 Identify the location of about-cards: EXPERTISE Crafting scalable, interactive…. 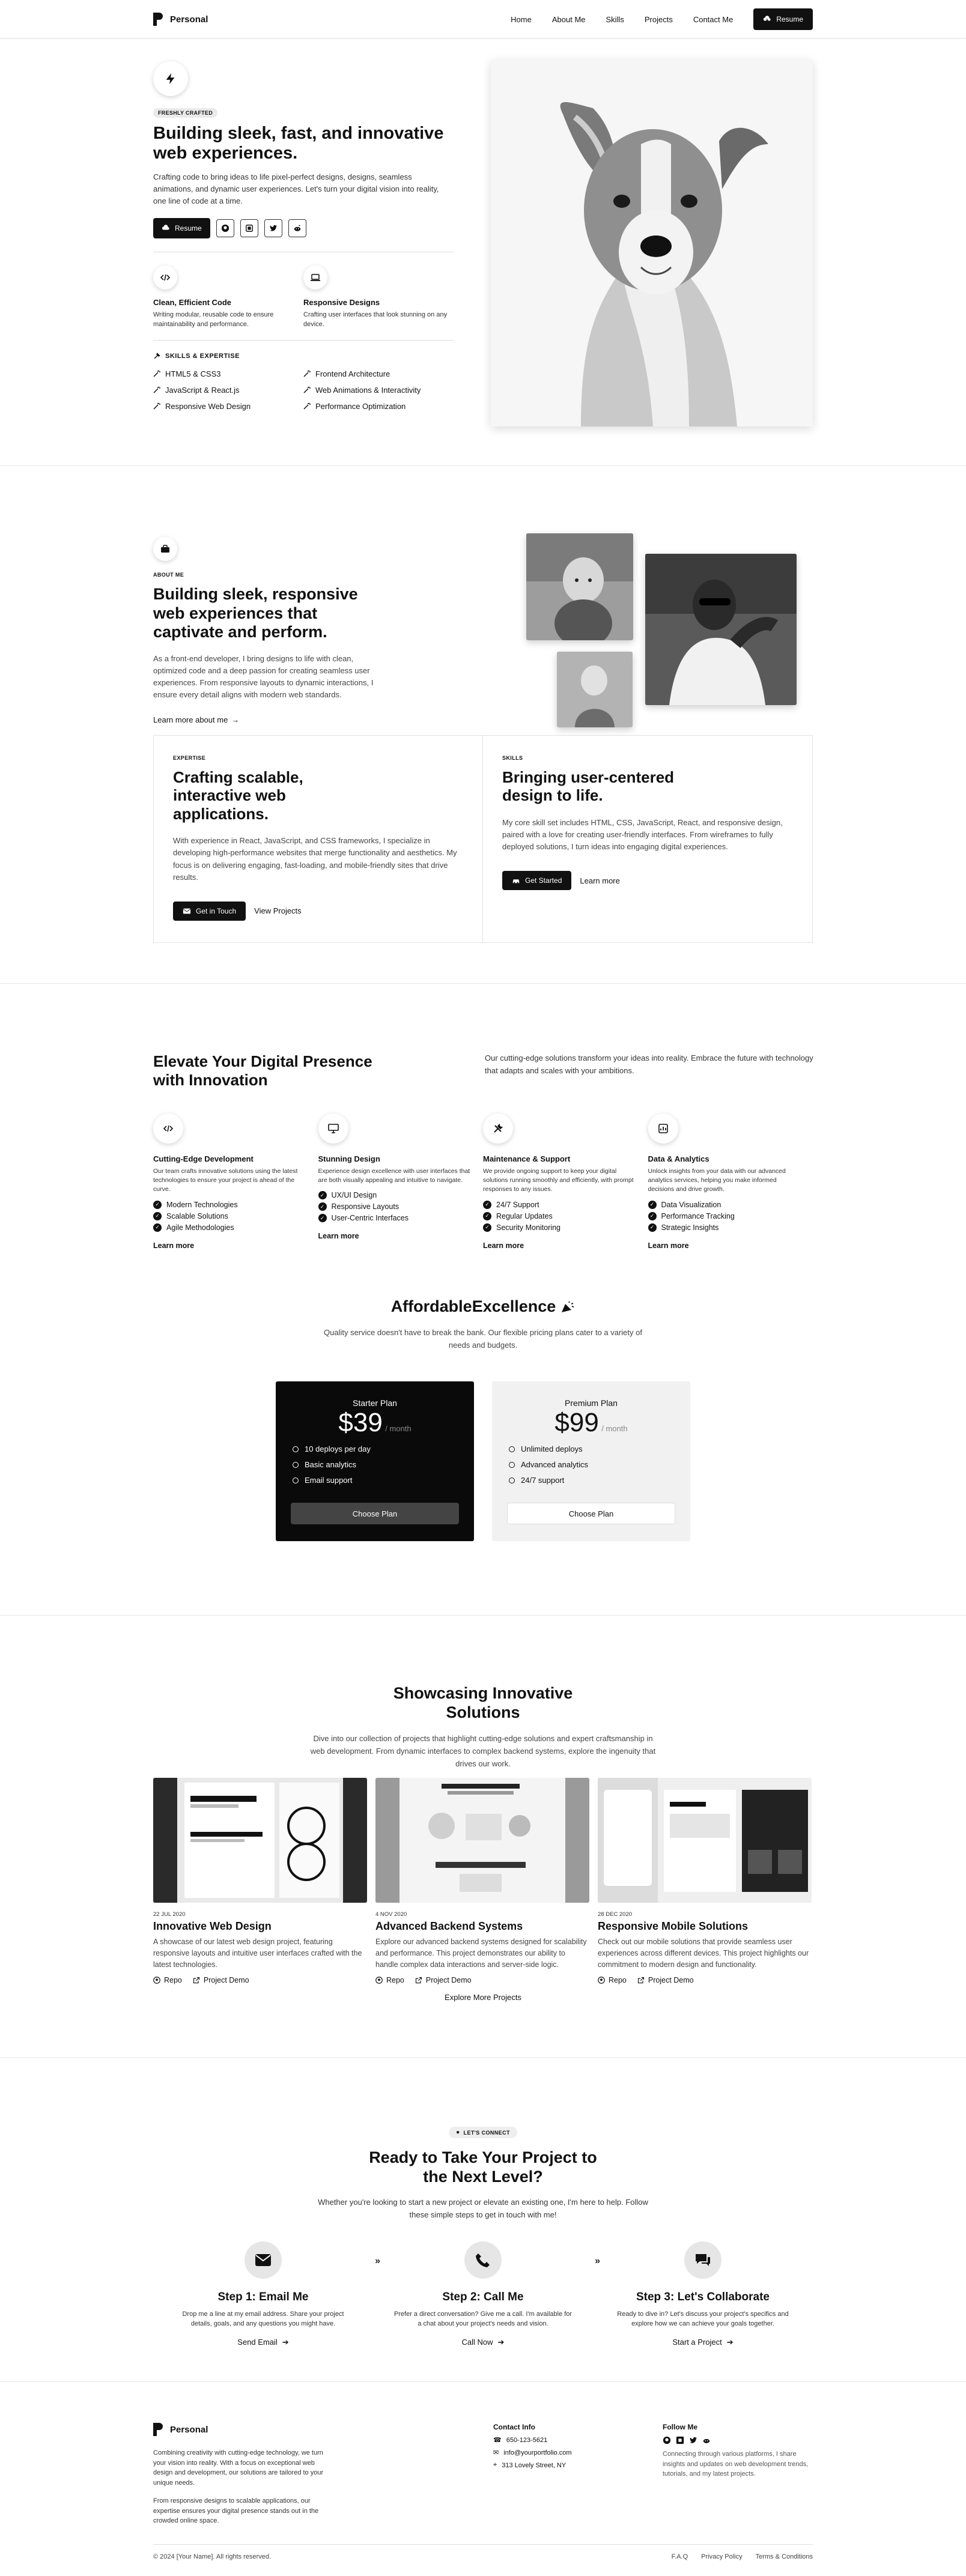
(483, 839).